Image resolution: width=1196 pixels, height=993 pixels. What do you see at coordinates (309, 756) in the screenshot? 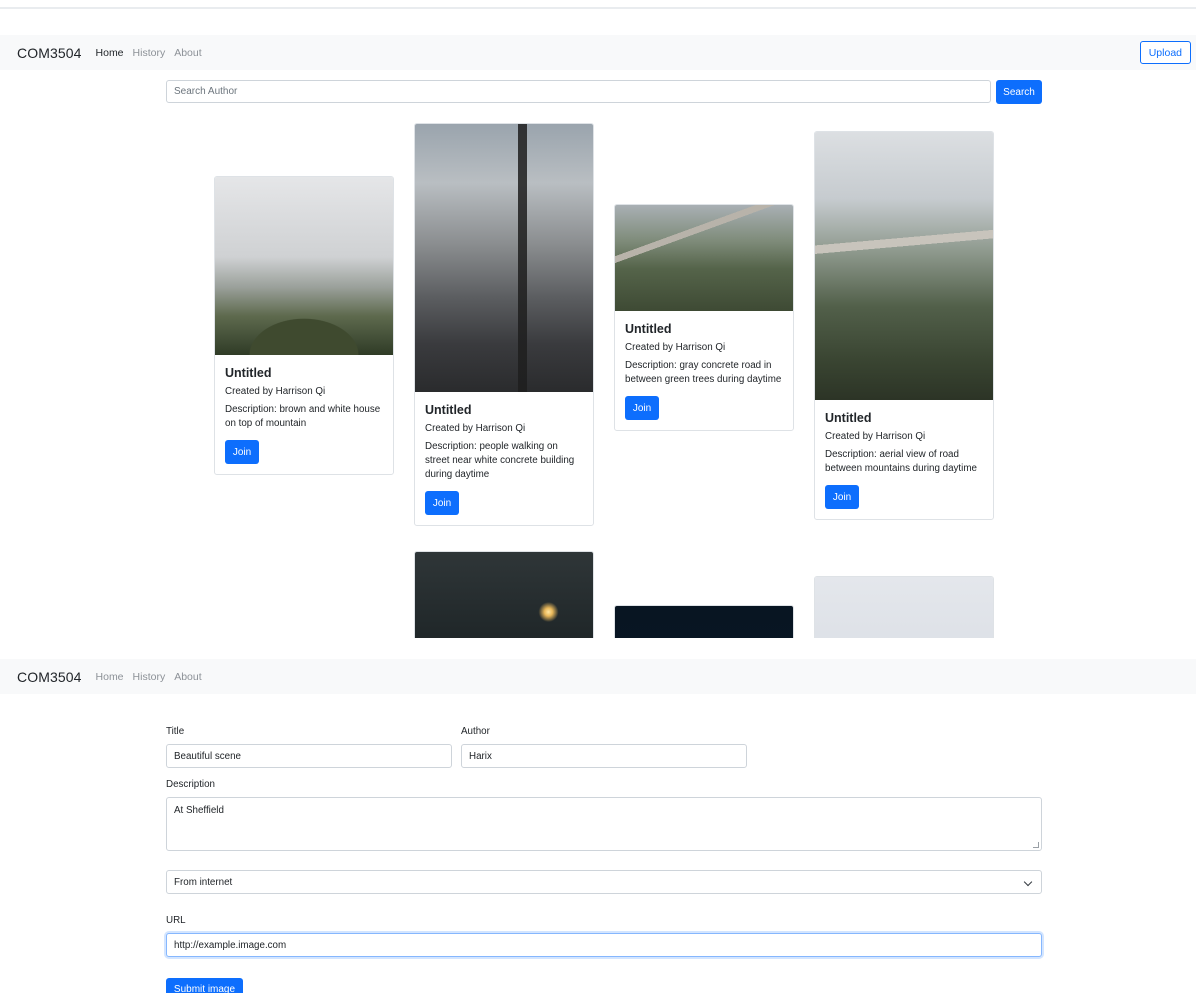
I see `title-input: Beautiful scene` at bounding box center [309, 756].